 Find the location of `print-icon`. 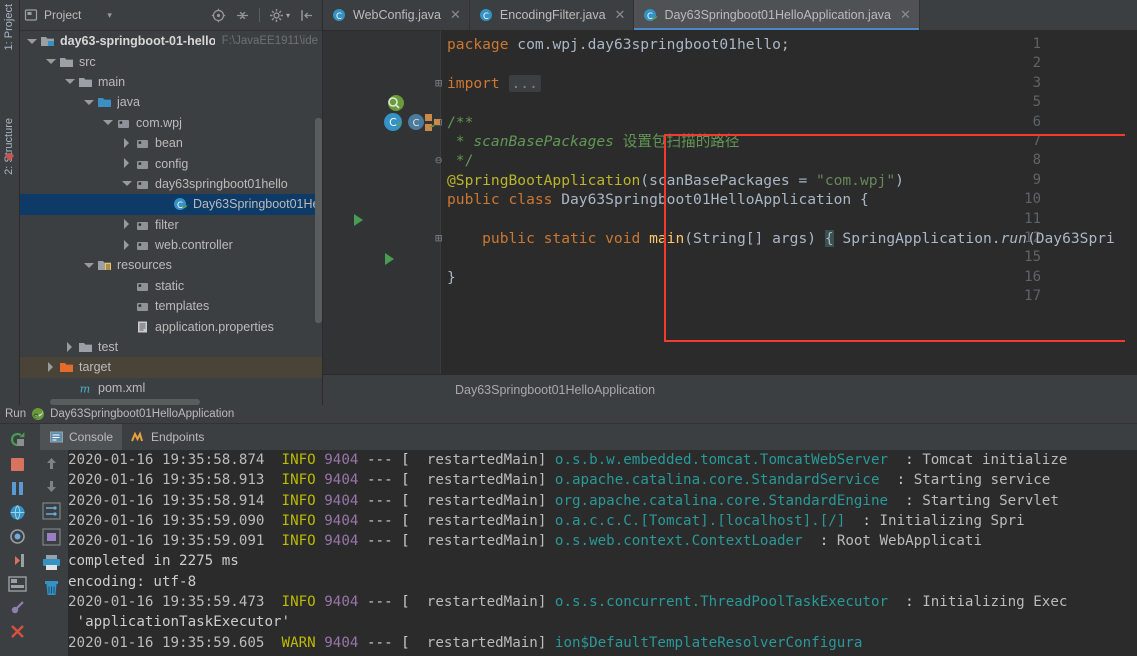

print-icon is located at coordinates (51, 562).